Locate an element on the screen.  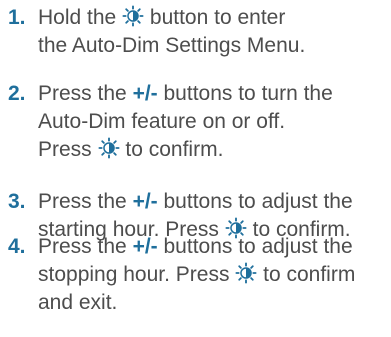
step-number: 1. is located at coordinates (17, 17).